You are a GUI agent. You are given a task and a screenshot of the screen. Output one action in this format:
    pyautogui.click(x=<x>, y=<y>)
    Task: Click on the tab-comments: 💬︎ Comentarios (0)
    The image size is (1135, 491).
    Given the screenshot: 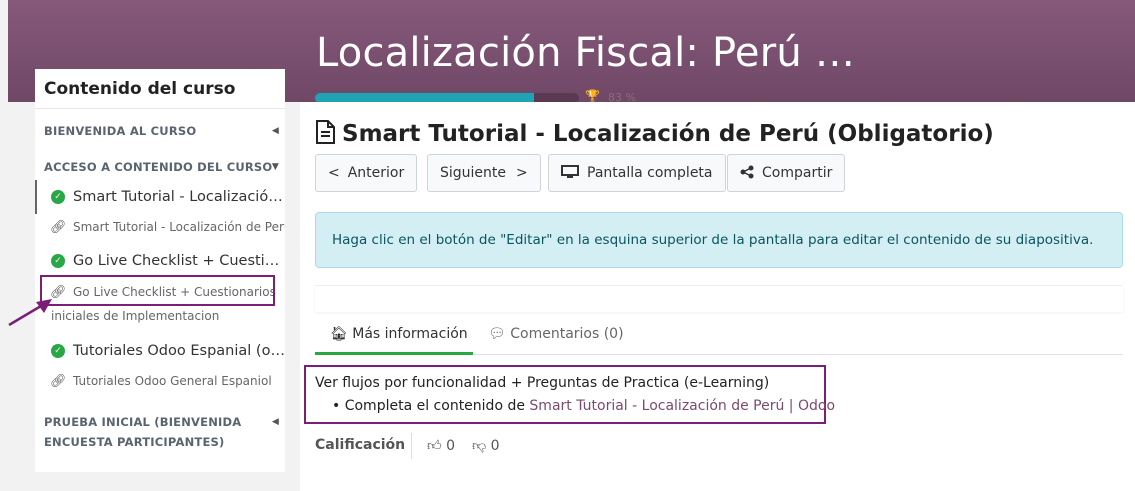 What is the action you would take?
    pyautogui.click(x=556, y=334)
    